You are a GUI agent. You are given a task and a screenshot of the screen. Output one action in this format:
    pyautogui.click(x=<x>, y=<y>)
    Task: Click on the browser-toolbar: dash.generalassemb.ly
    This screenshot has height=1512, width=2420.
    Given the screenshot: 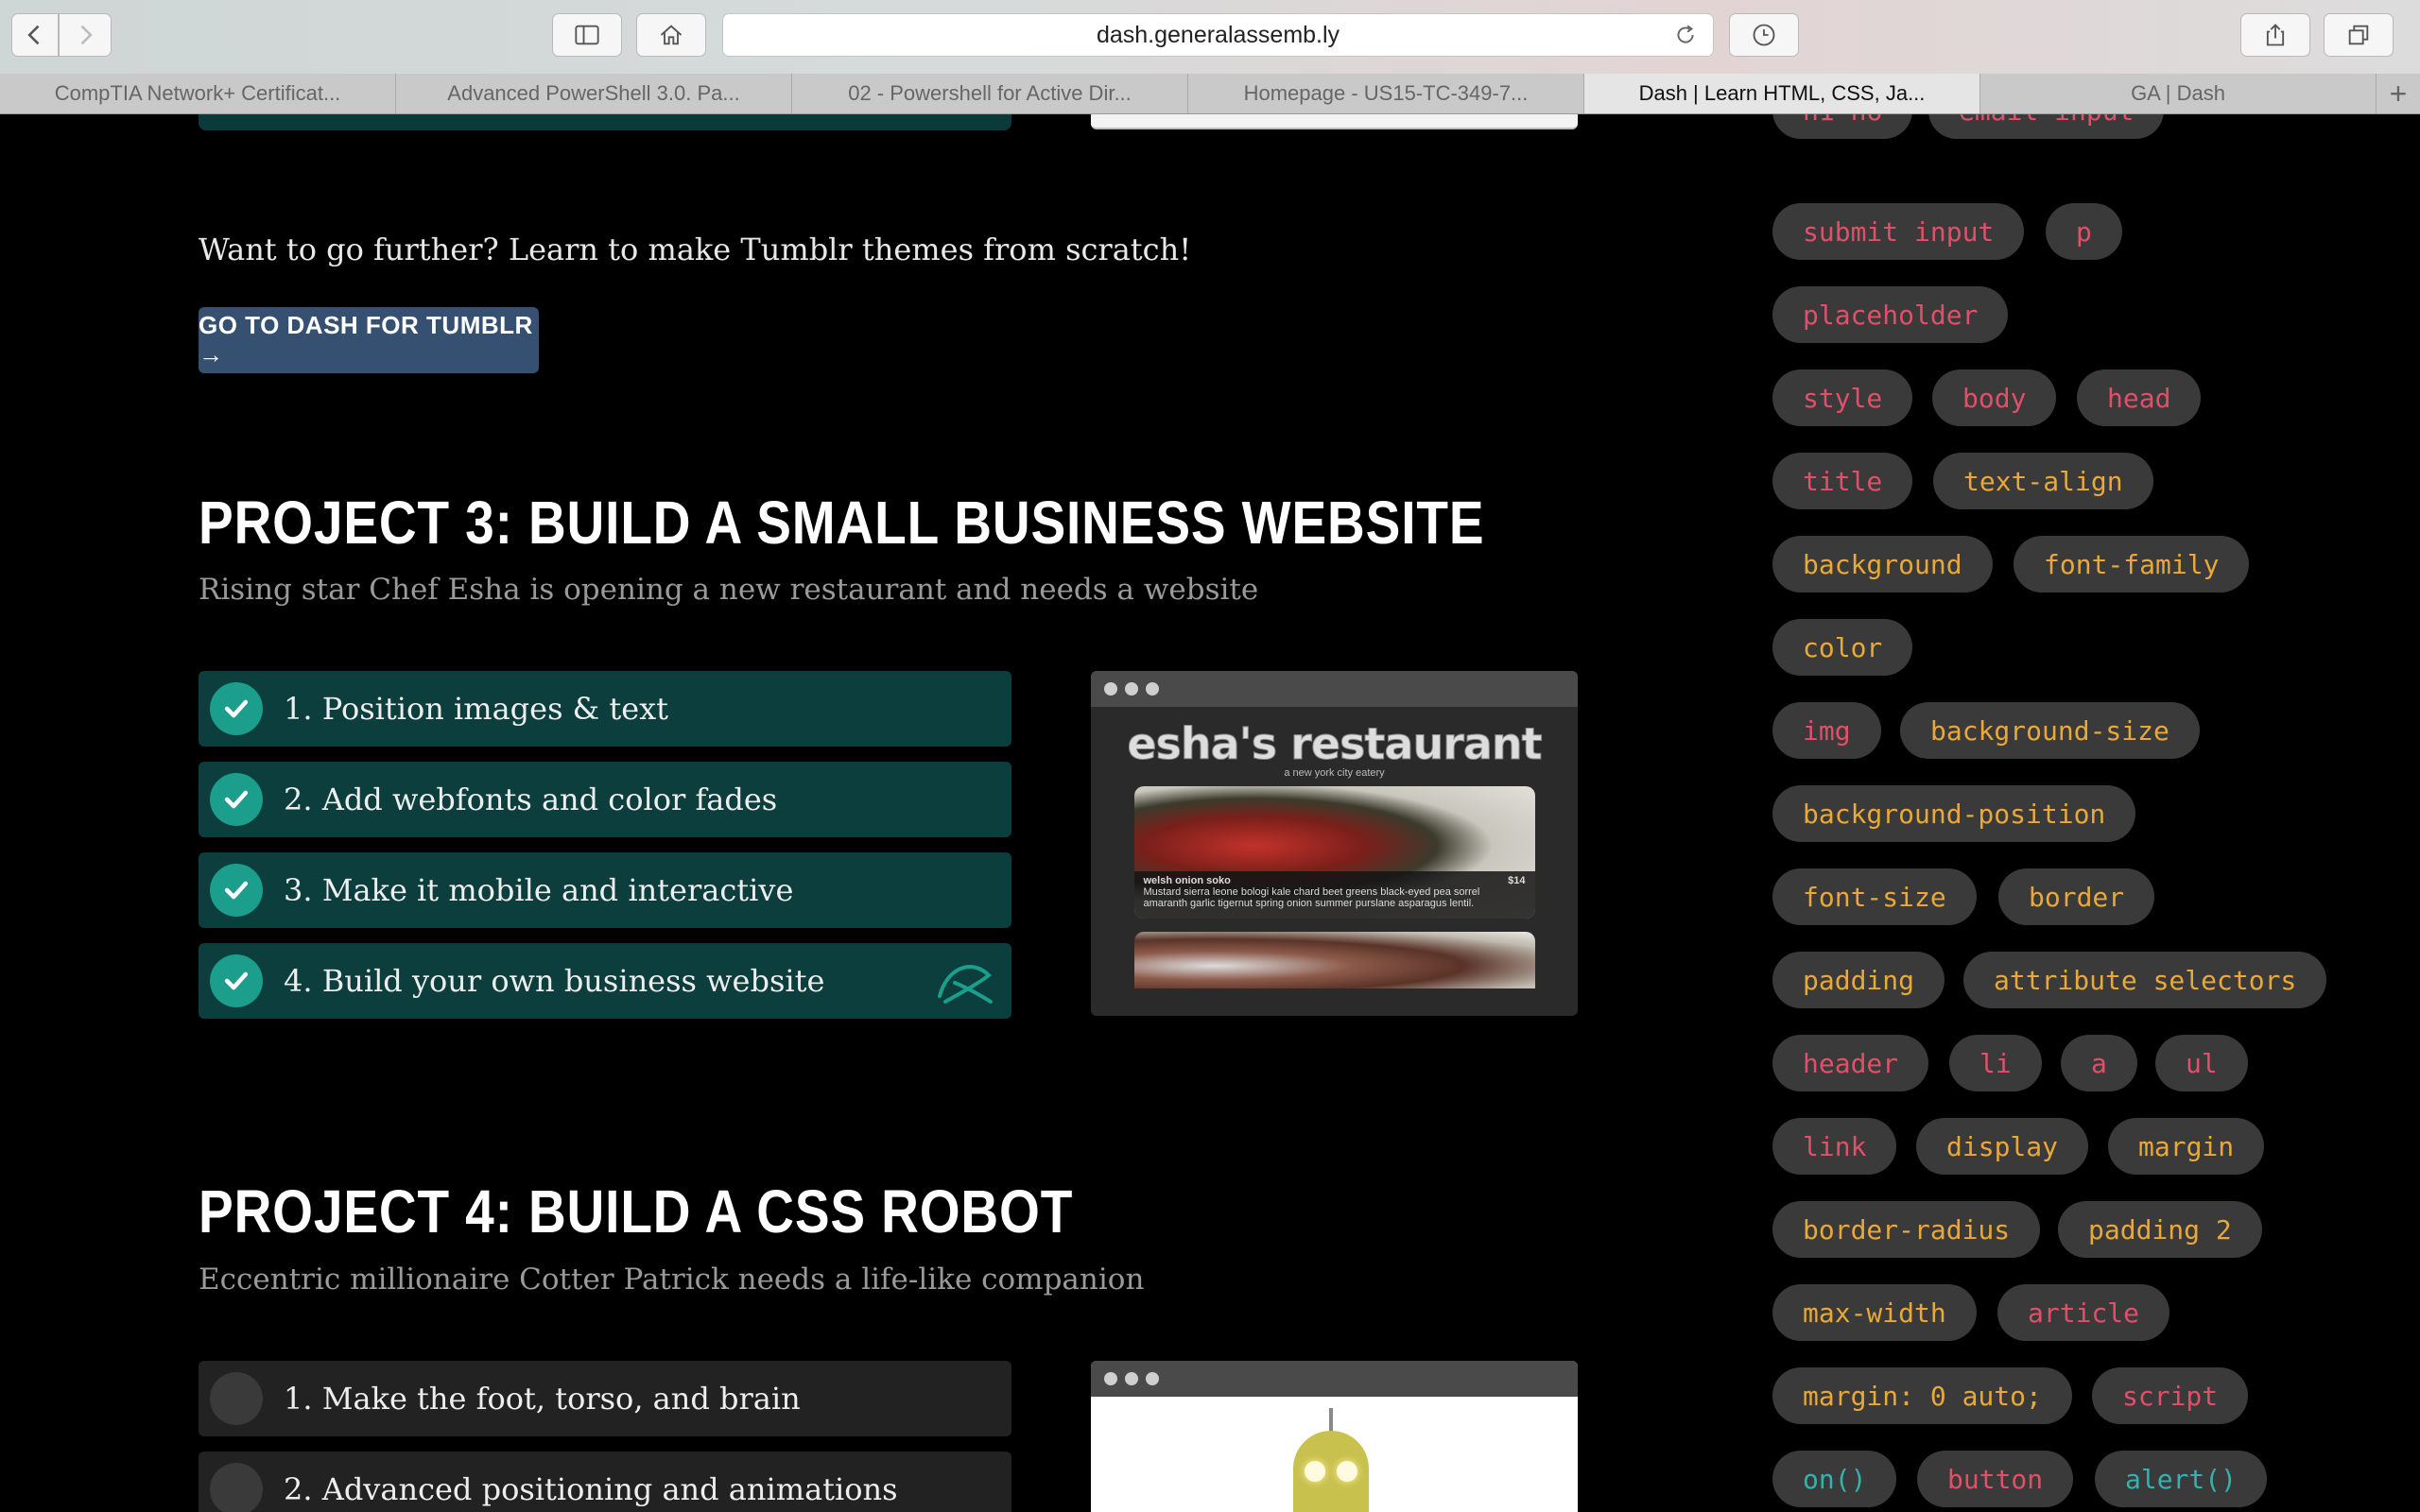 What is the action you would take?
    pyautogui.click(x=1210, y=37)
    